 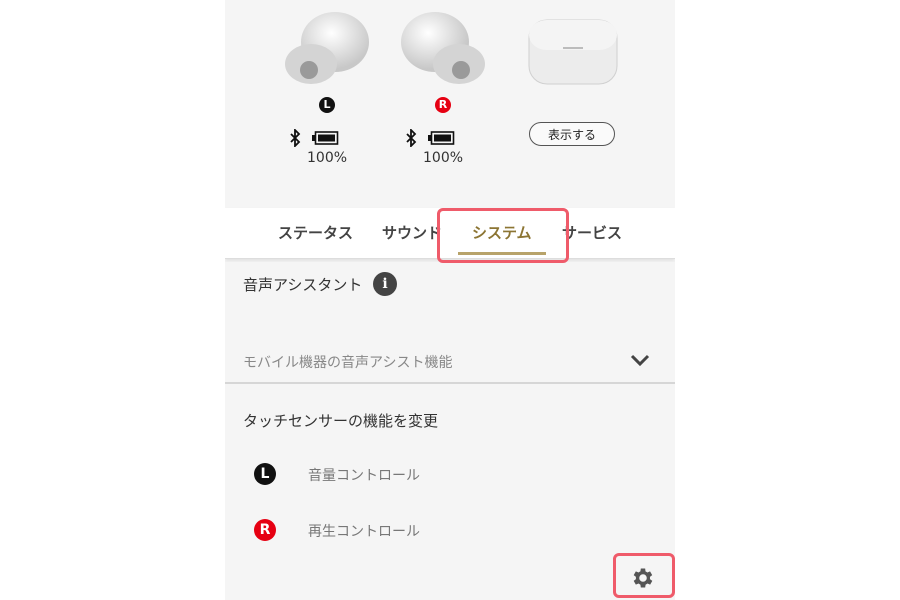 I want to click on touch-sensor-title: タッチセンサーの機能を変更, so click(x=341, y=421).